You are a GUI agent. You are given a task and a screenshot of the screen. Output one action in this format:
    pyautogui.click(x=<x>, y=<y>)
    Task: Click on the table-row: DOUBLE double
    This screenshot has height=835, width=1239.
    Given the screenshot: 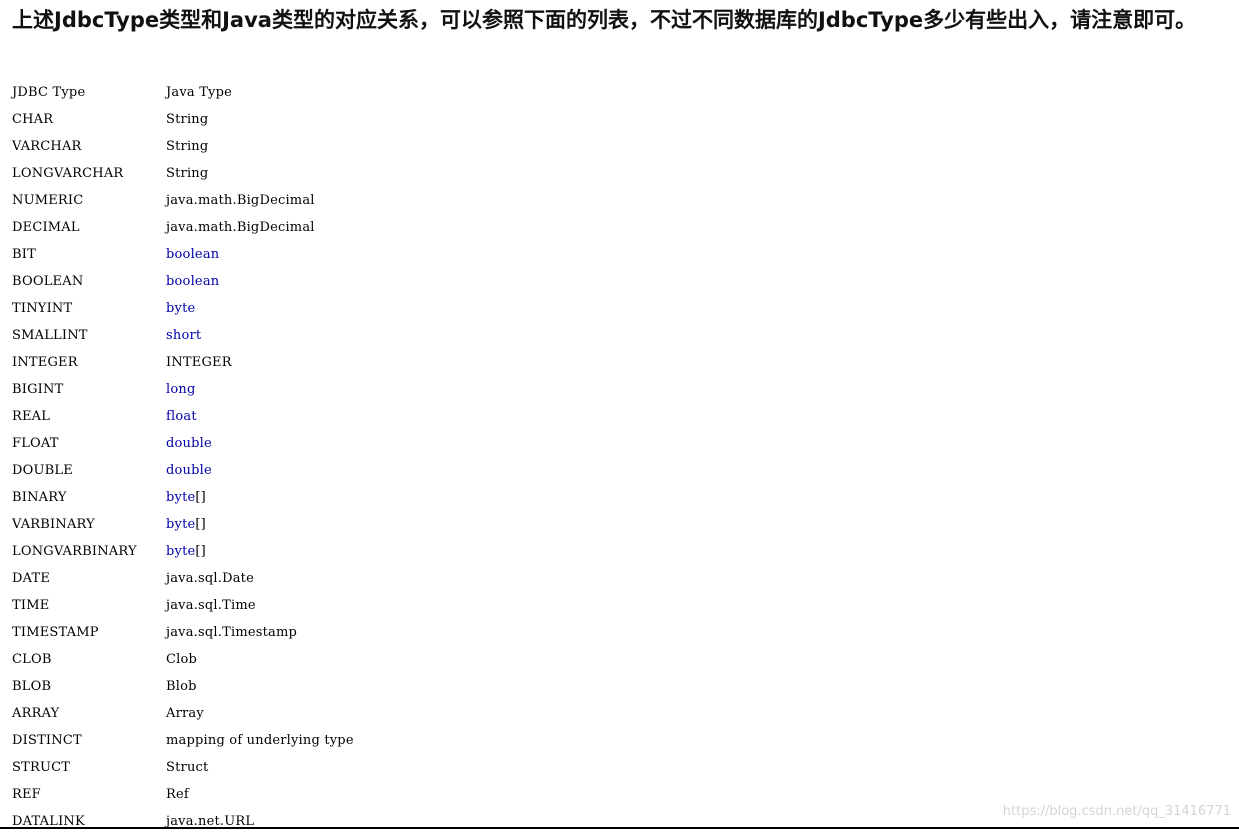 What is the action you would take?
    pyautogui.click(x=183, y=470)
    